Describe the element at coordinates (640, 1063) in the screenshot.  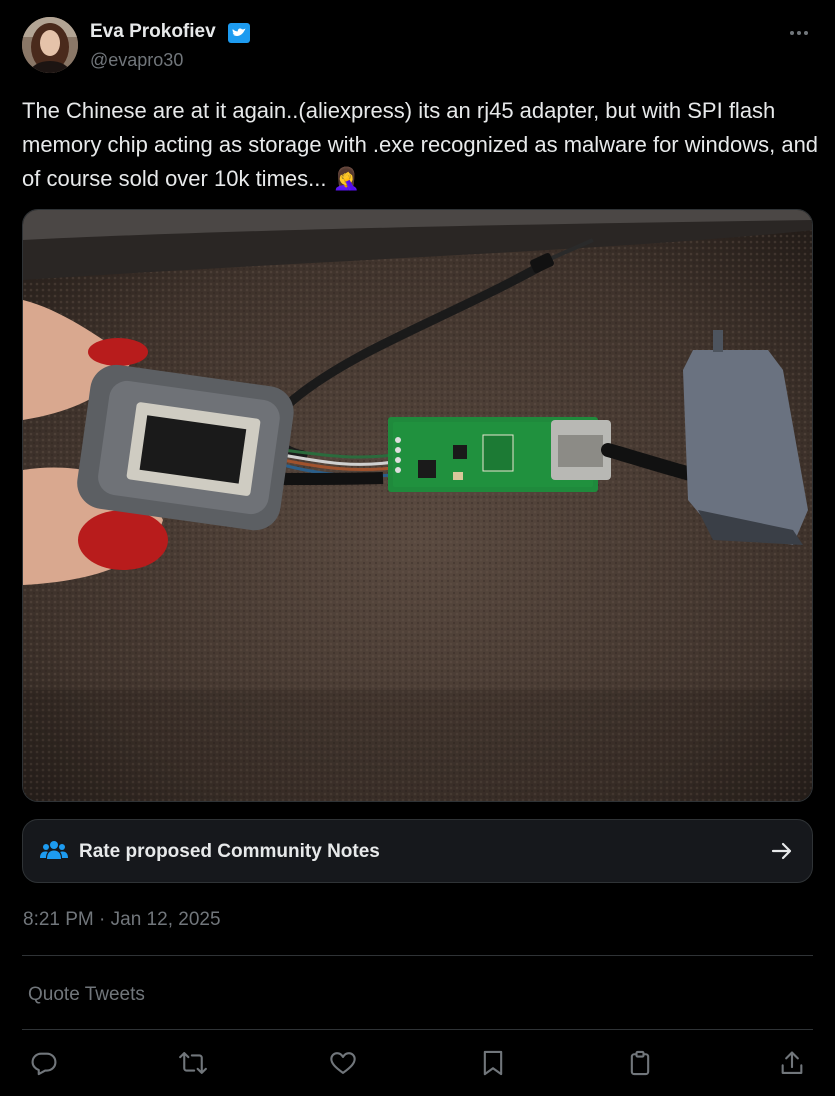
I see `clipboard-icon` at that location.